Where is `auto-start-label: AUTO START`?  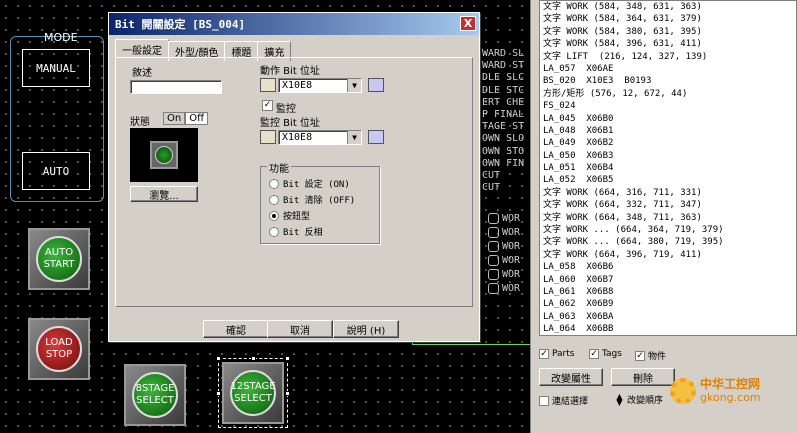 auto-start-label: AUTO START is located at coordinates (59, 259).